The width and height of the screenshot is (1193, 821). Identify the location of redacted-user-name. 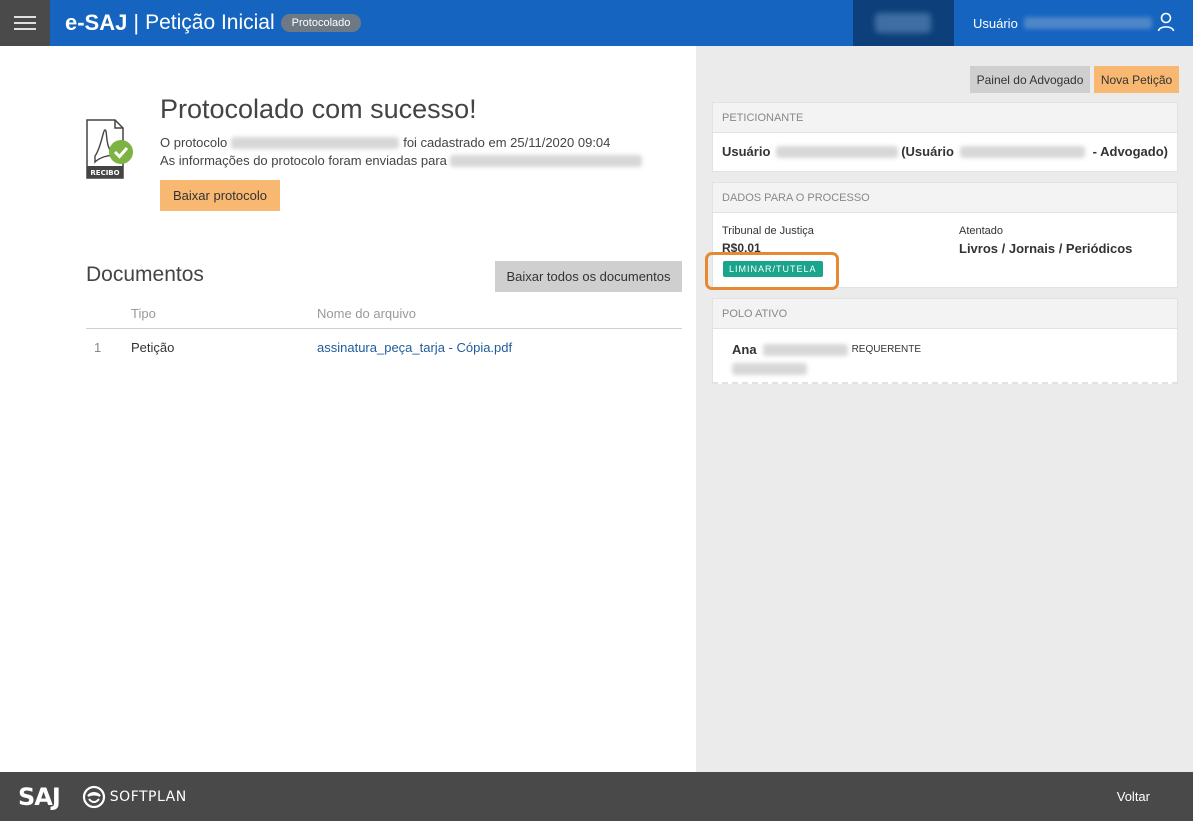
(1087, 23).